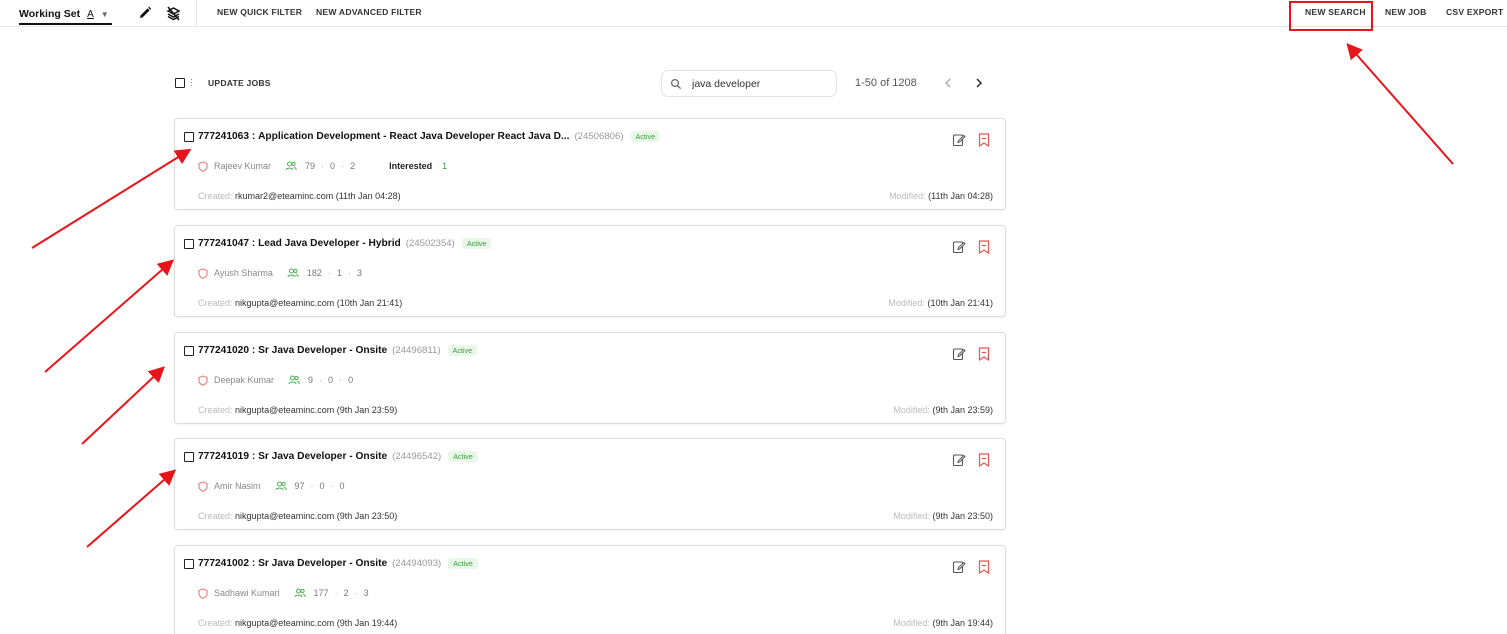 The width and height of the screenshot is (1507, 634). What do you see at coordinates (50, 14) in the screenshot?
I see `working-set-label: Working Set` at bounding box center [50, 14].